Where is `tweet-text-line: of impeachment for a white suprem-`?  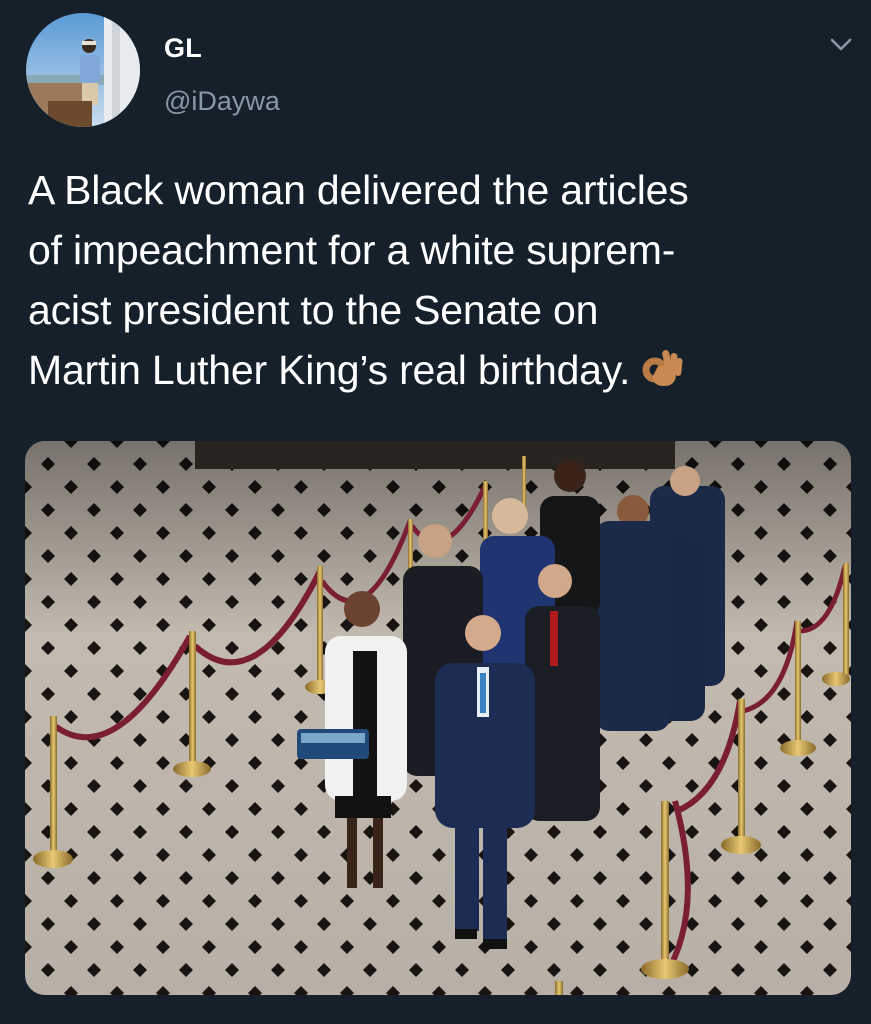 tweet-text-line: of impeachment for a white suprem- is located at coordinates (352, 250).